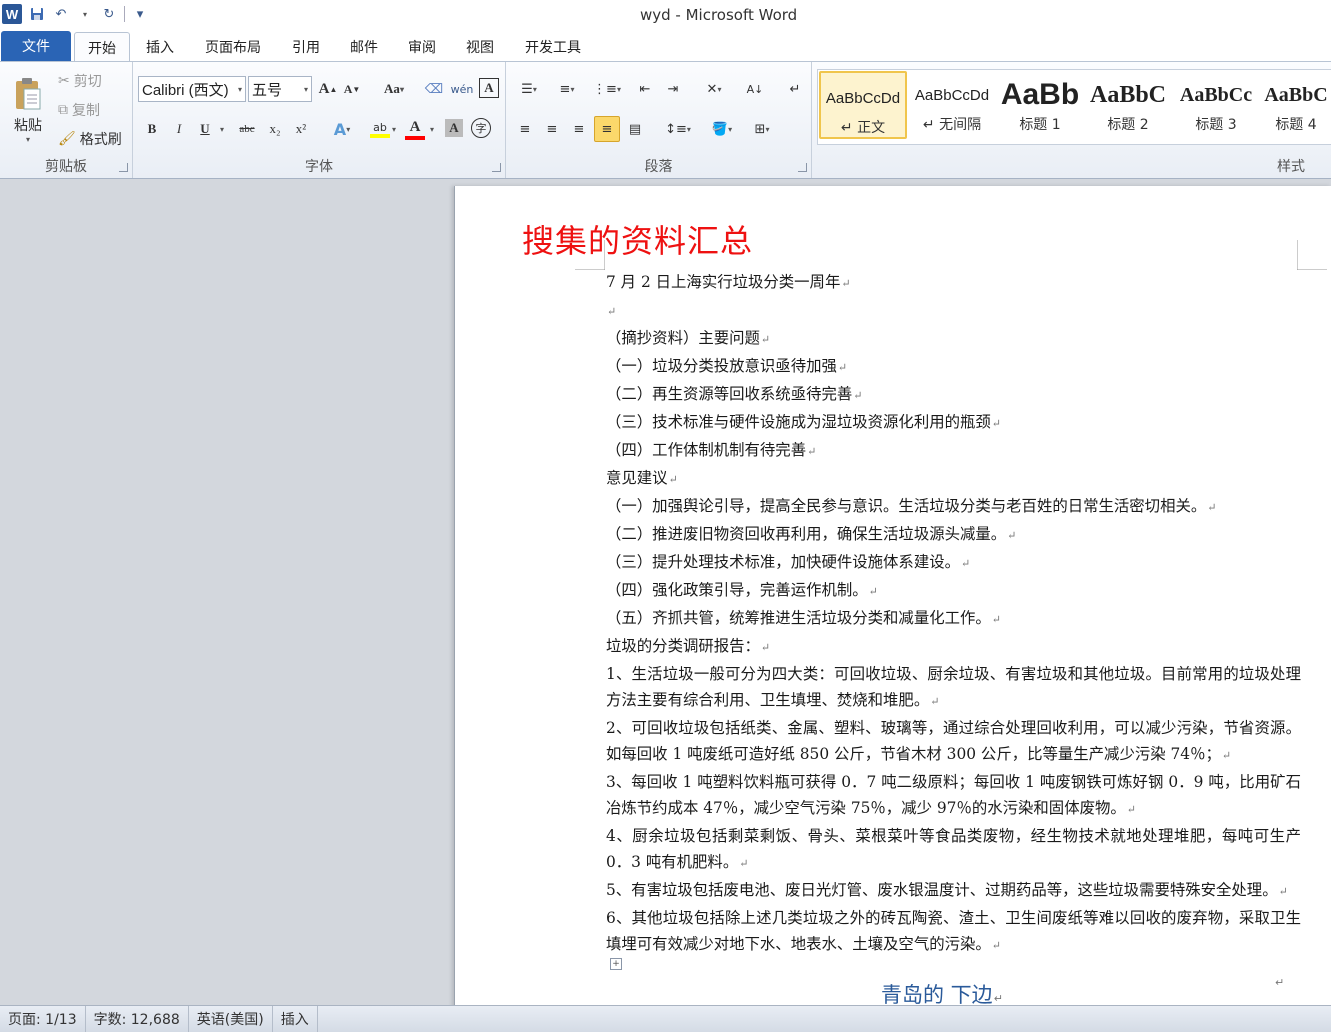  I want to click on decrease-indent-icon: ⇤, so click(645, 89).